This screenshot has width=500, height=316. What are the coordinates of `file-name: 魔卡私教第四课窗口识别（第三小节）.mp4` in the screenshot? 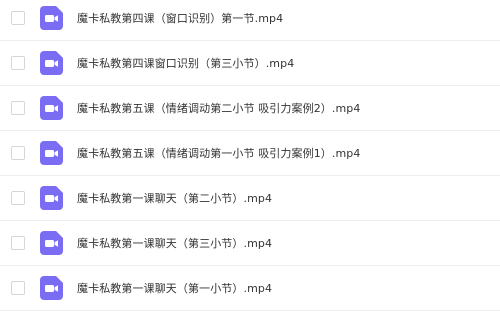 It's located at (185, 63).